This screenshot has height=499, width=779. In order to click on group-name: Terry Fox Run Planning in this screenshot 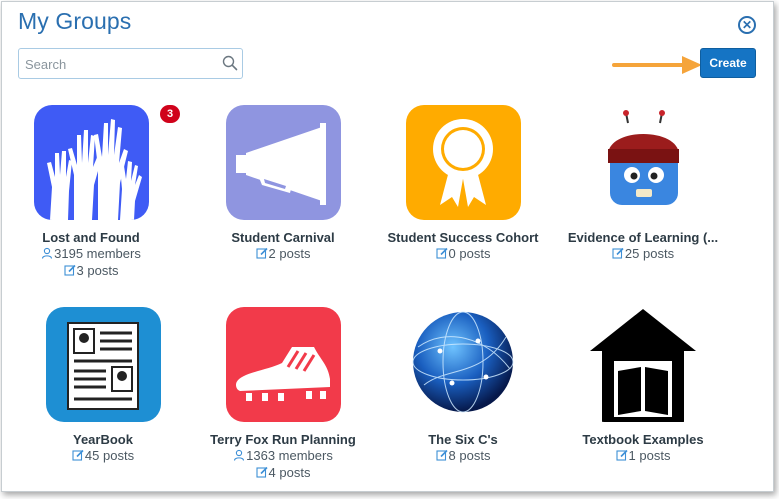, I will do `click(283, 439)`.